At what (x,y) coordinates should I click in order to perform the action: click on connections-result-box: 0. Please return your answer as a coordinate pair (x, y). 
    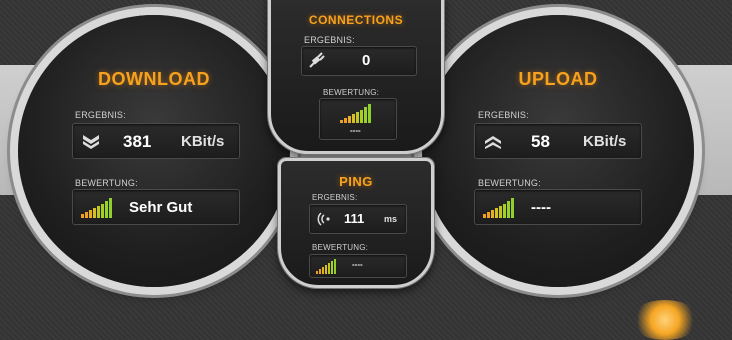
    Looking at the image, I should click on (359, 61).